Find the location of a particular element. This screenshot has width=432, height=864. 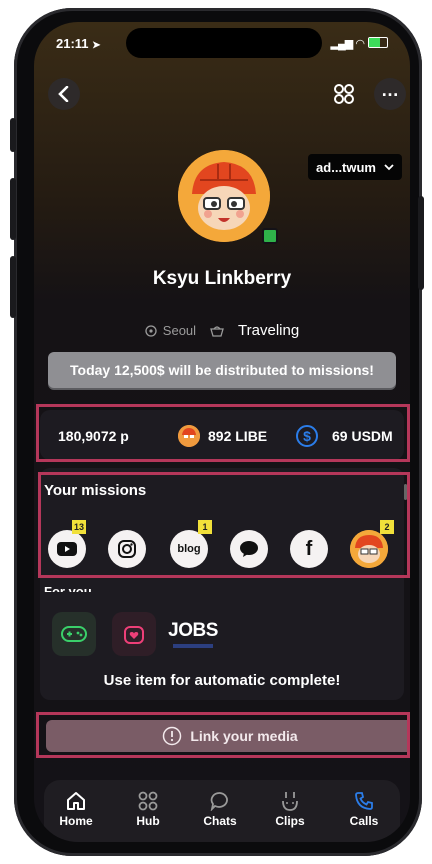

gamepad-icon is located at coordinates (74, 634).